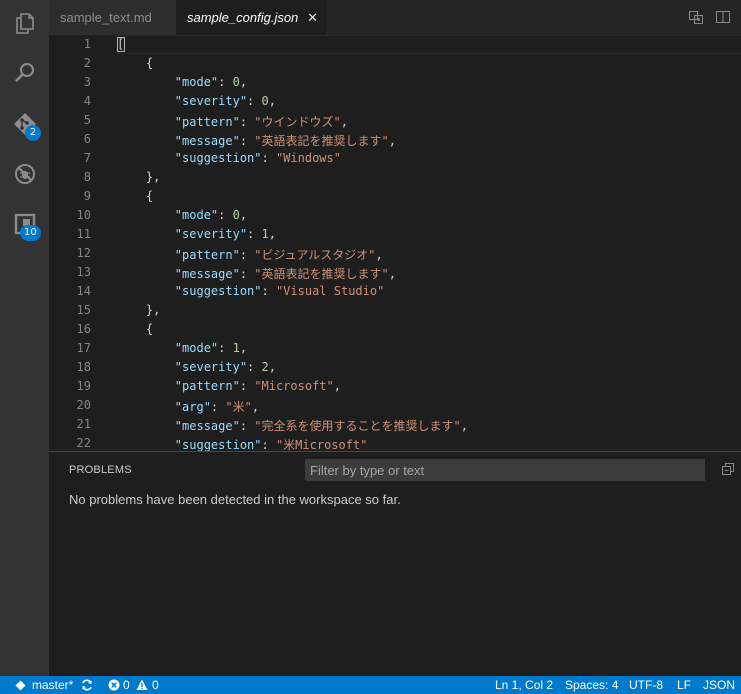 The image size is (741, 694). What do you see at coordinates (238, 407) in the screenshot?
I see `json-string: "米"` at bounding box center [238, 407].